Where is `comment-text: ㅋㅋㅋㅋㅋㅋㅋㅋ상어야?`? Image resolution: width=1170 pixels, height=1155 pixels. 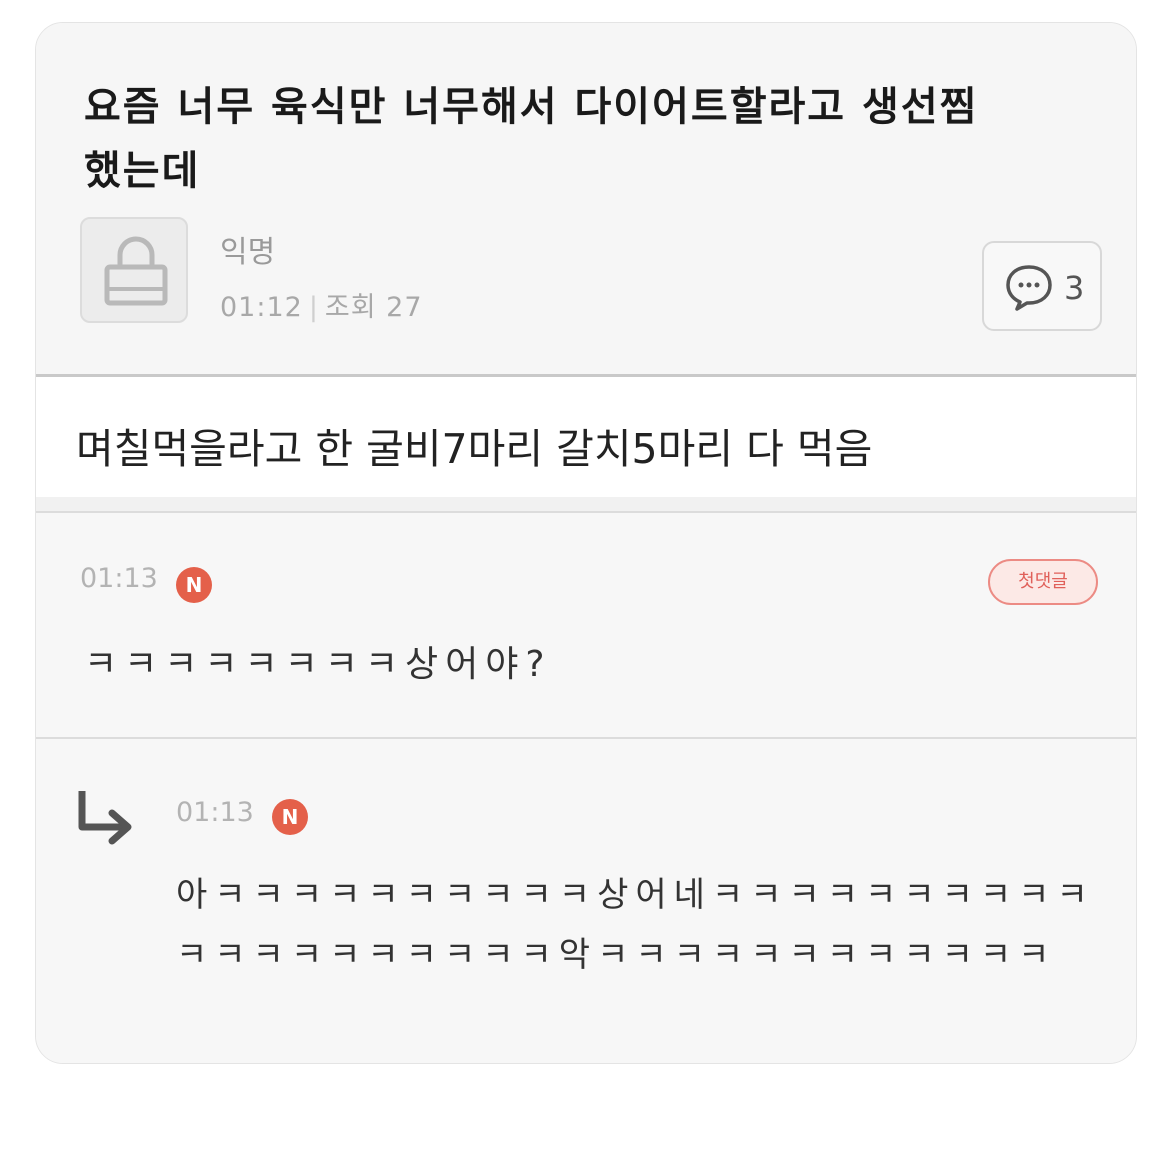
comment-text: ㅋㅋㅋㅋㅋㅋㅋㅋ상어야? is located at coordinates (318, 664).